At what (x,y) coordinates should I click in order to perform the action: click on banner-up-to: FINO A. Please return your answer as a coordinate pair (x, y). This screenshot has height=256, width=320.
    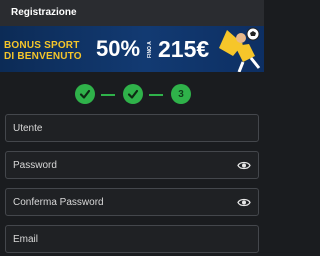
    Looking at the image, I should click on (150, 50).